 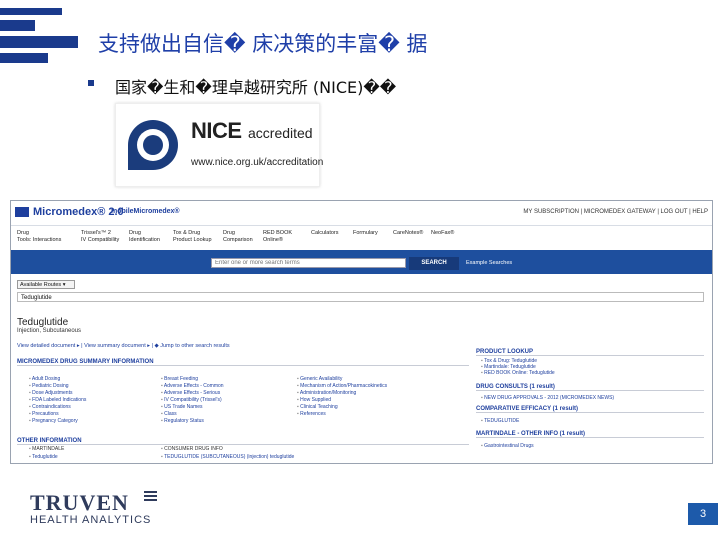 I want to click on drug-name: Teduglutide, so click(x=43, y=322).